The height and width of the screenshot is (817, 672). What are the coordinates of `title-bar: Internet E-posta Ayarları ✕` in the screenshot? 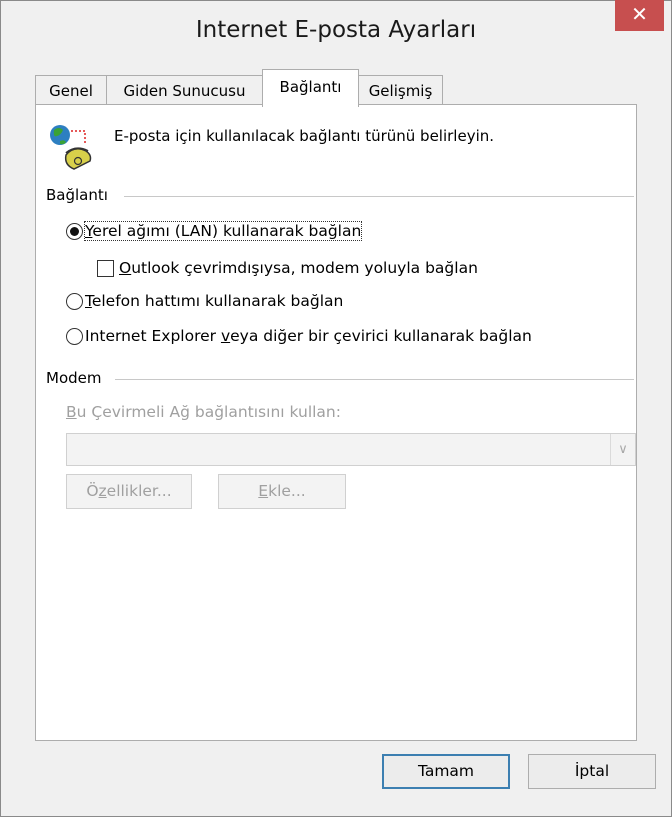 It's located at (336, 33).